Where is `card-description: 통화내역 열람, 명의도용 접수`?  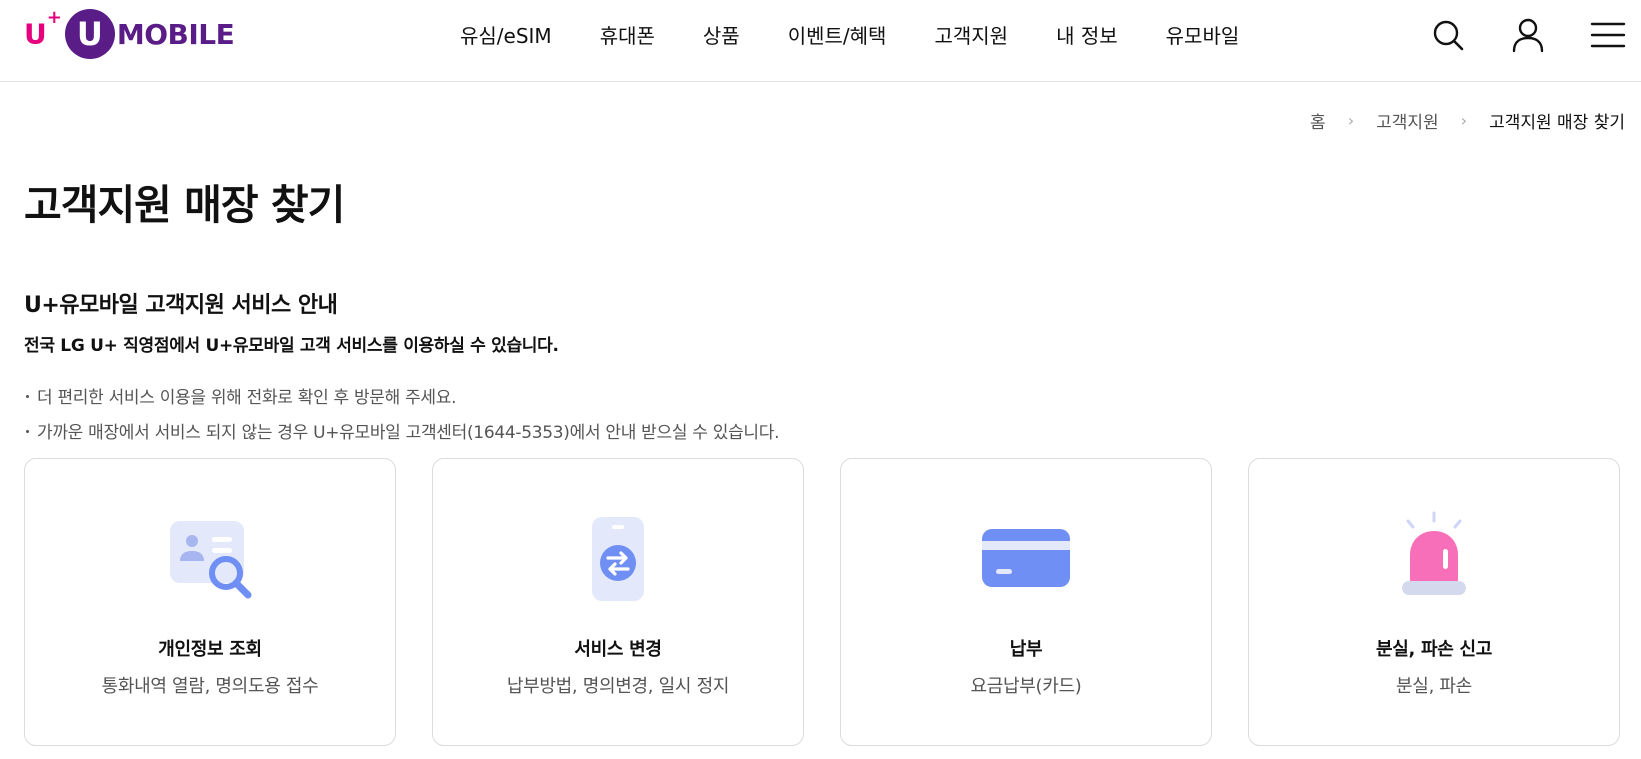 card-description: 통화내역 열람, 명의도용 접수 is located at coordinates (210, 686).